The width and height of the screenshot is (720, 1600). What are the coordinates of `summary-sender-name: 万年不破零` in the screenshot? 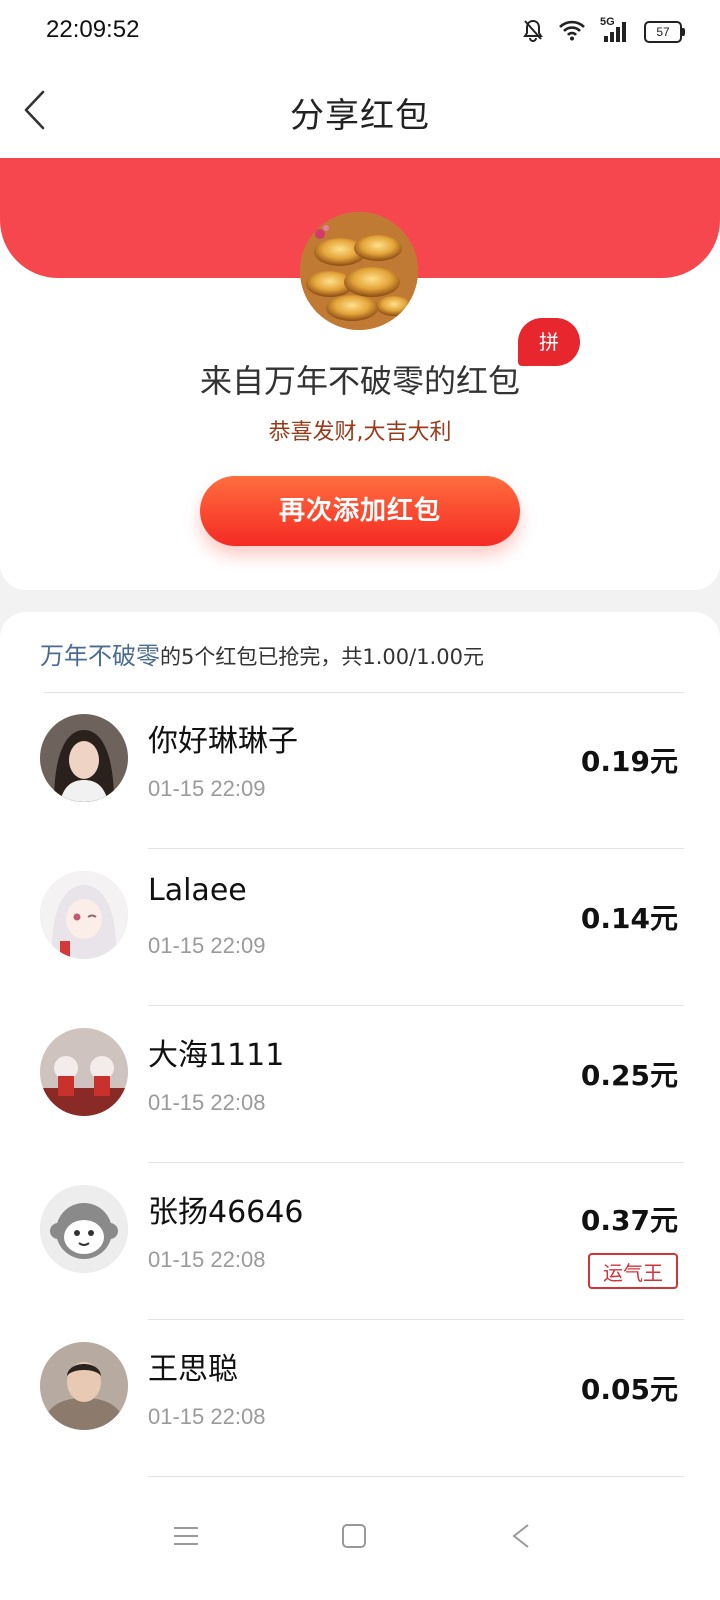 It's located at (100, 656).